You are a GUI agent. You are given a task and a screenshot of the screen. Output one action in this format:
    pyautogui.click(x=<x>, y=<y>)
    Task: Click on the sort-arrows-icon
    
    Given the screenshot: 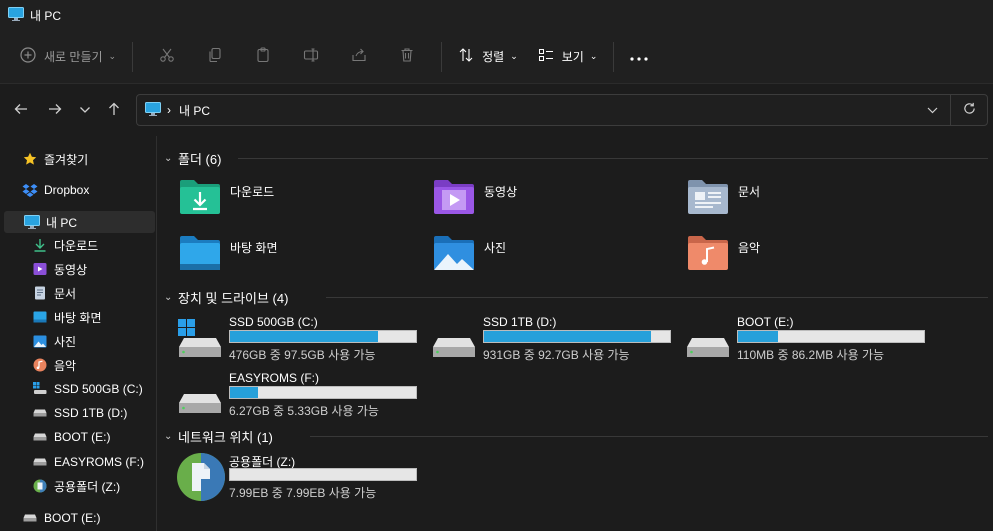 What is the action you would take?
    pyautogui.click(x=466, y=56)
    